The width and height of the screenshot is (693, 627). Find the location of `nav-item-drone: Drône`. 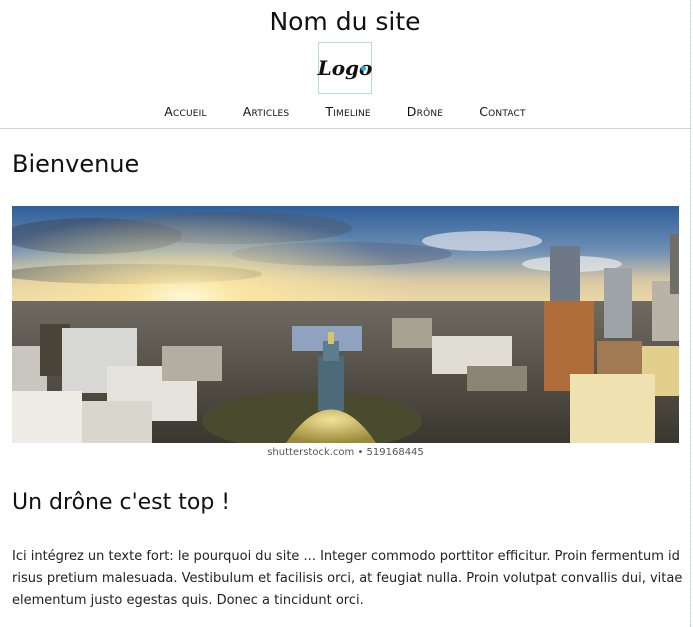

nav-item-drone: Drône is located at coordinates (425, 115).